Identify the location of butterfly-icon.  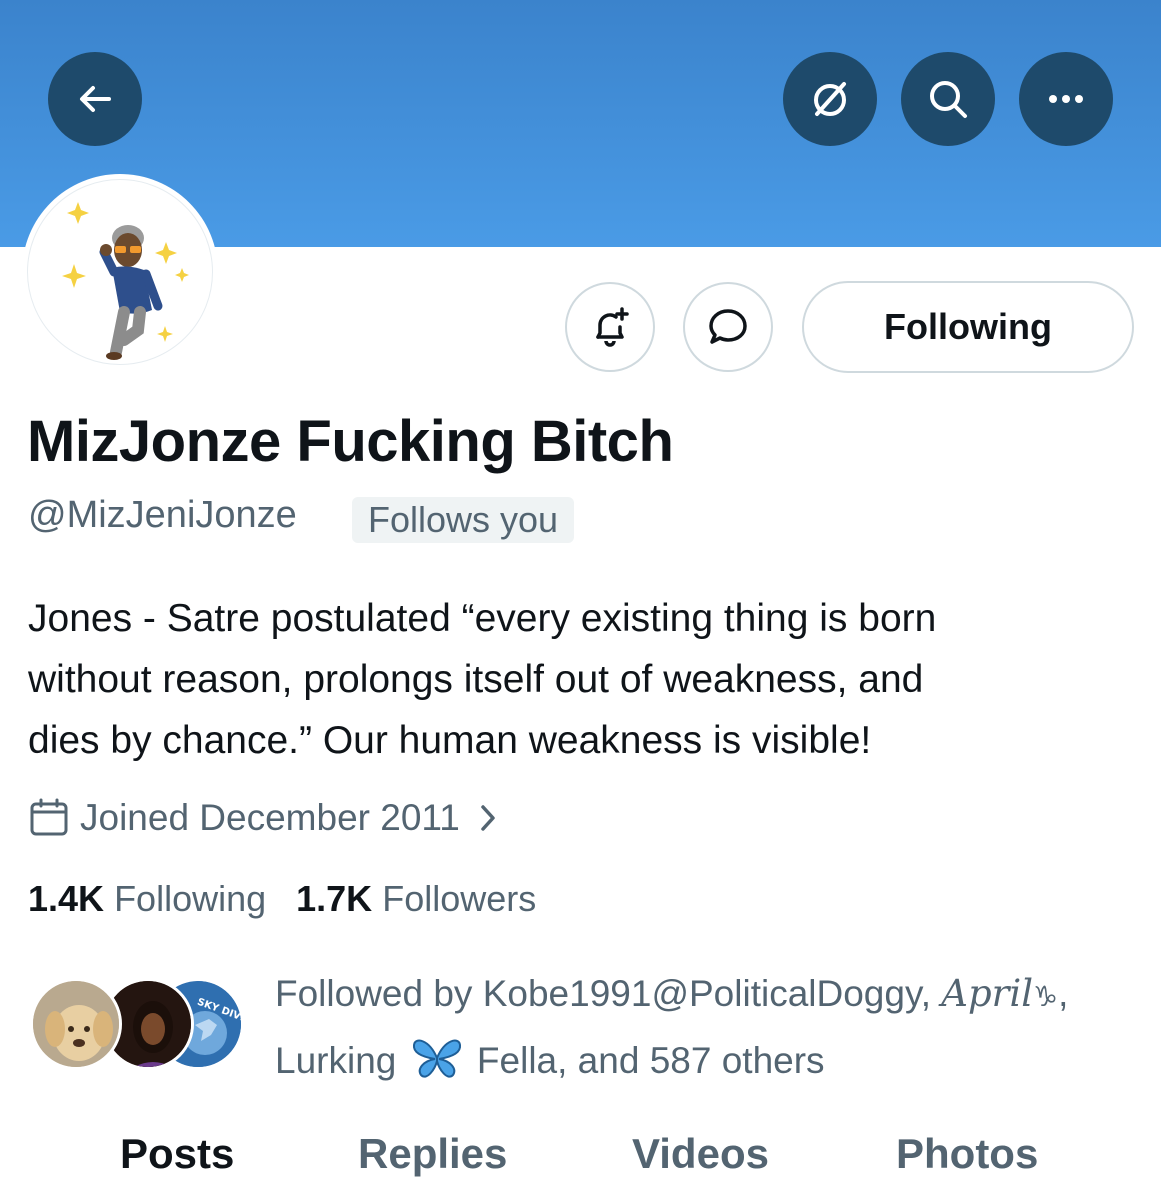
(436, 1058).